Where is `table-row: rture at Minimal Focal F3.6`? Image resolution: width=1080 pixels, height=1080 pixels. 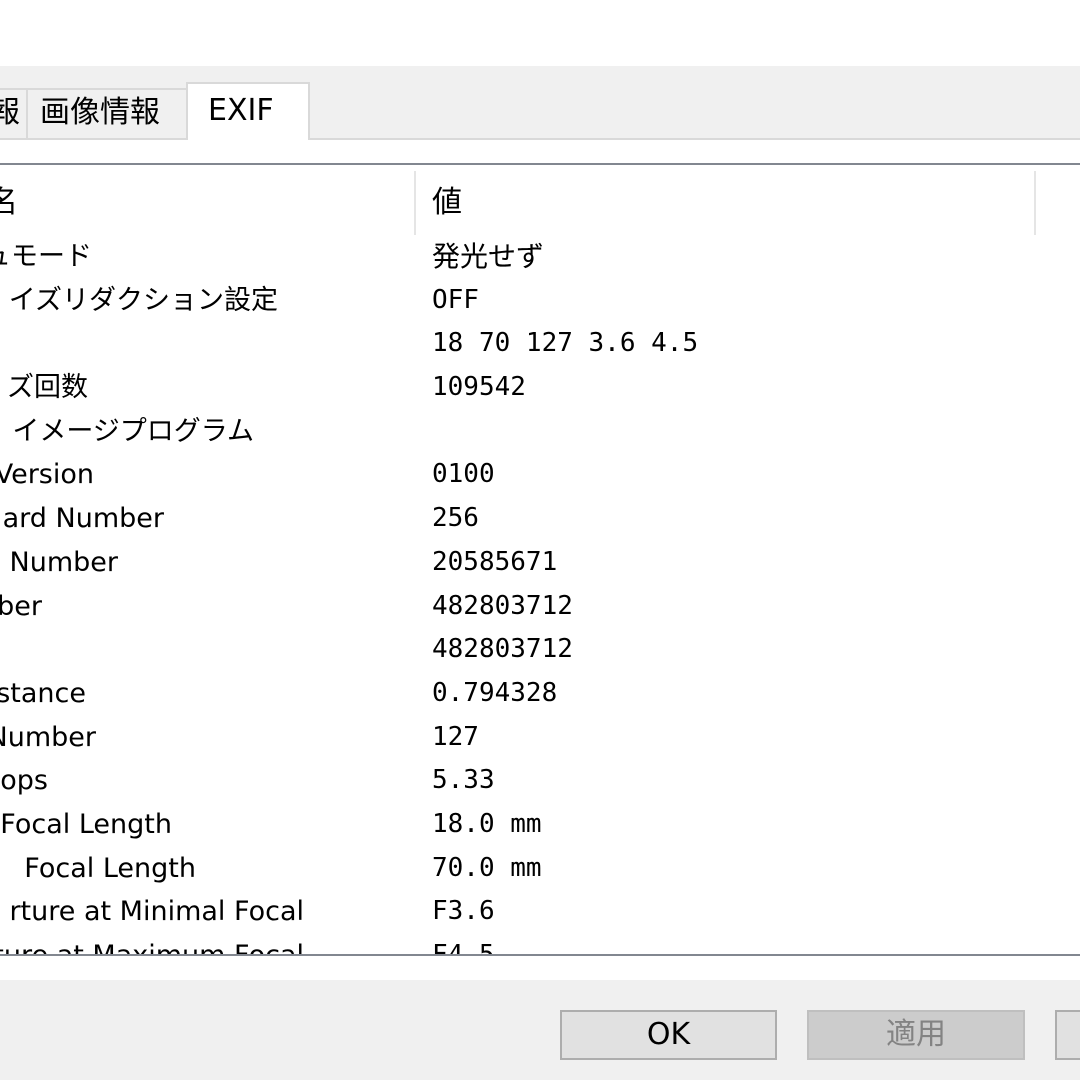 table-row: rture at Minimal Focal F3.6 is located at coordinates (540, 912).